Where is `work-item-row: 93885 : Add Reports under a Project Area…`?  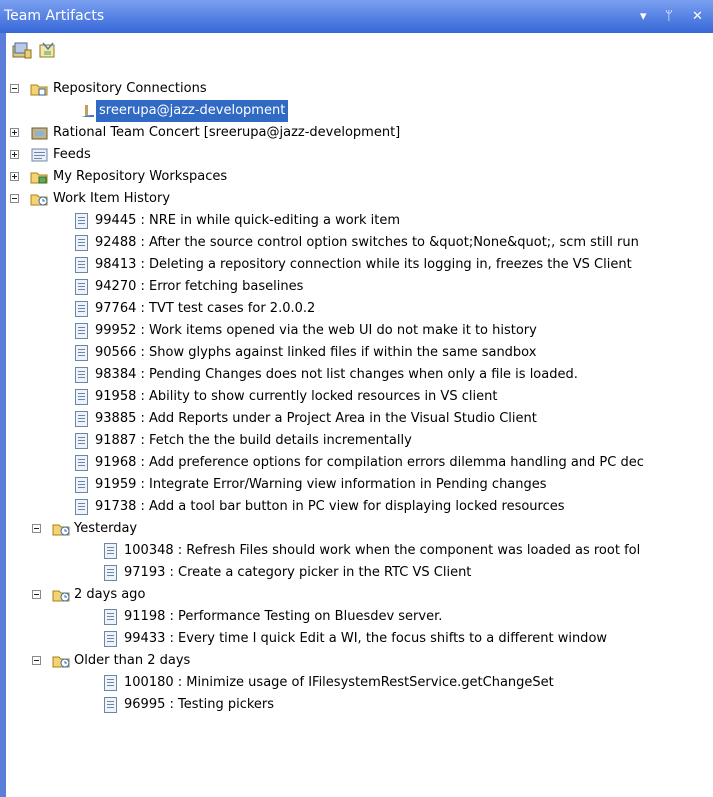 work-item-row: 93885 : Add Reports under a Project Area… is located at coordinates (359, 419).